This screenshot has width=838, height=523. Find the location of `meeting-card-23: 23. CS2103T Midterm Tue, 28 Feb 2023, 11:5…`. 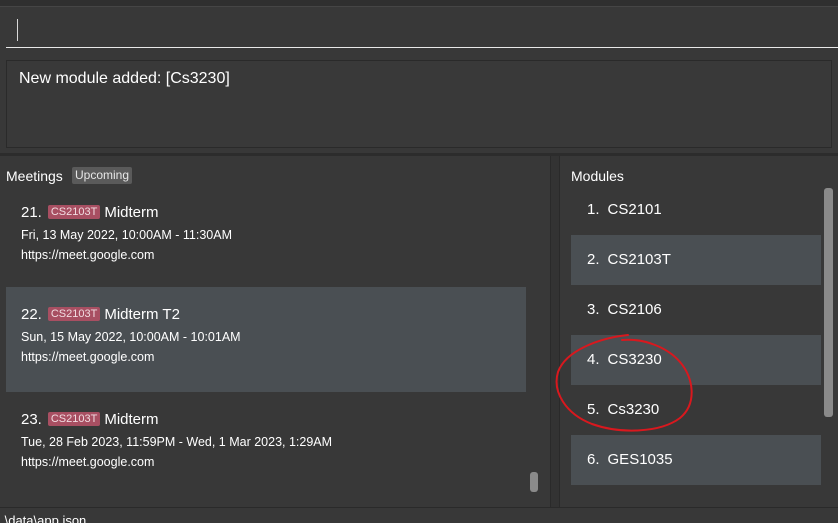

meeting-card-23: 23. CS2103T Midterm Tue, 28 Feb 2023, 11:5… is located at coordinates (266, 444).